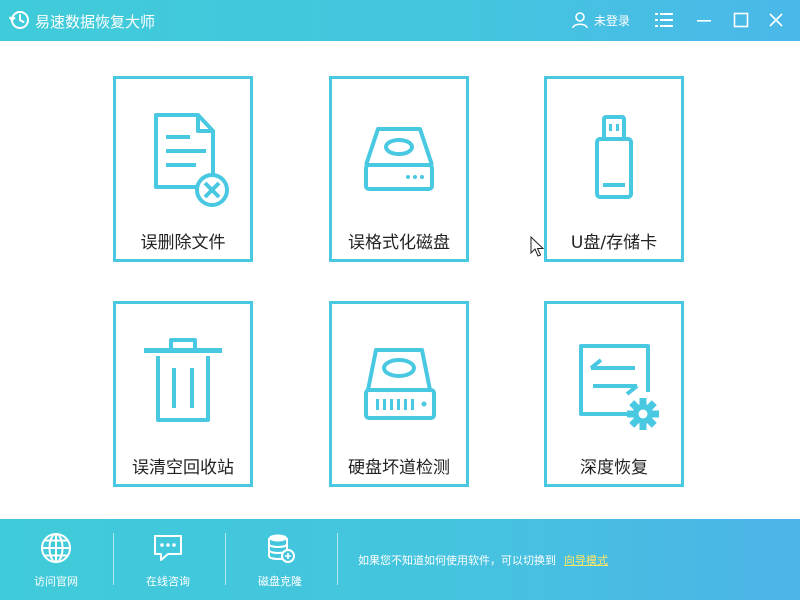 The image size is (800, 600). Describe the element at coordinates (337, 559) in the screenshot. I see `footer-divider` at that location.